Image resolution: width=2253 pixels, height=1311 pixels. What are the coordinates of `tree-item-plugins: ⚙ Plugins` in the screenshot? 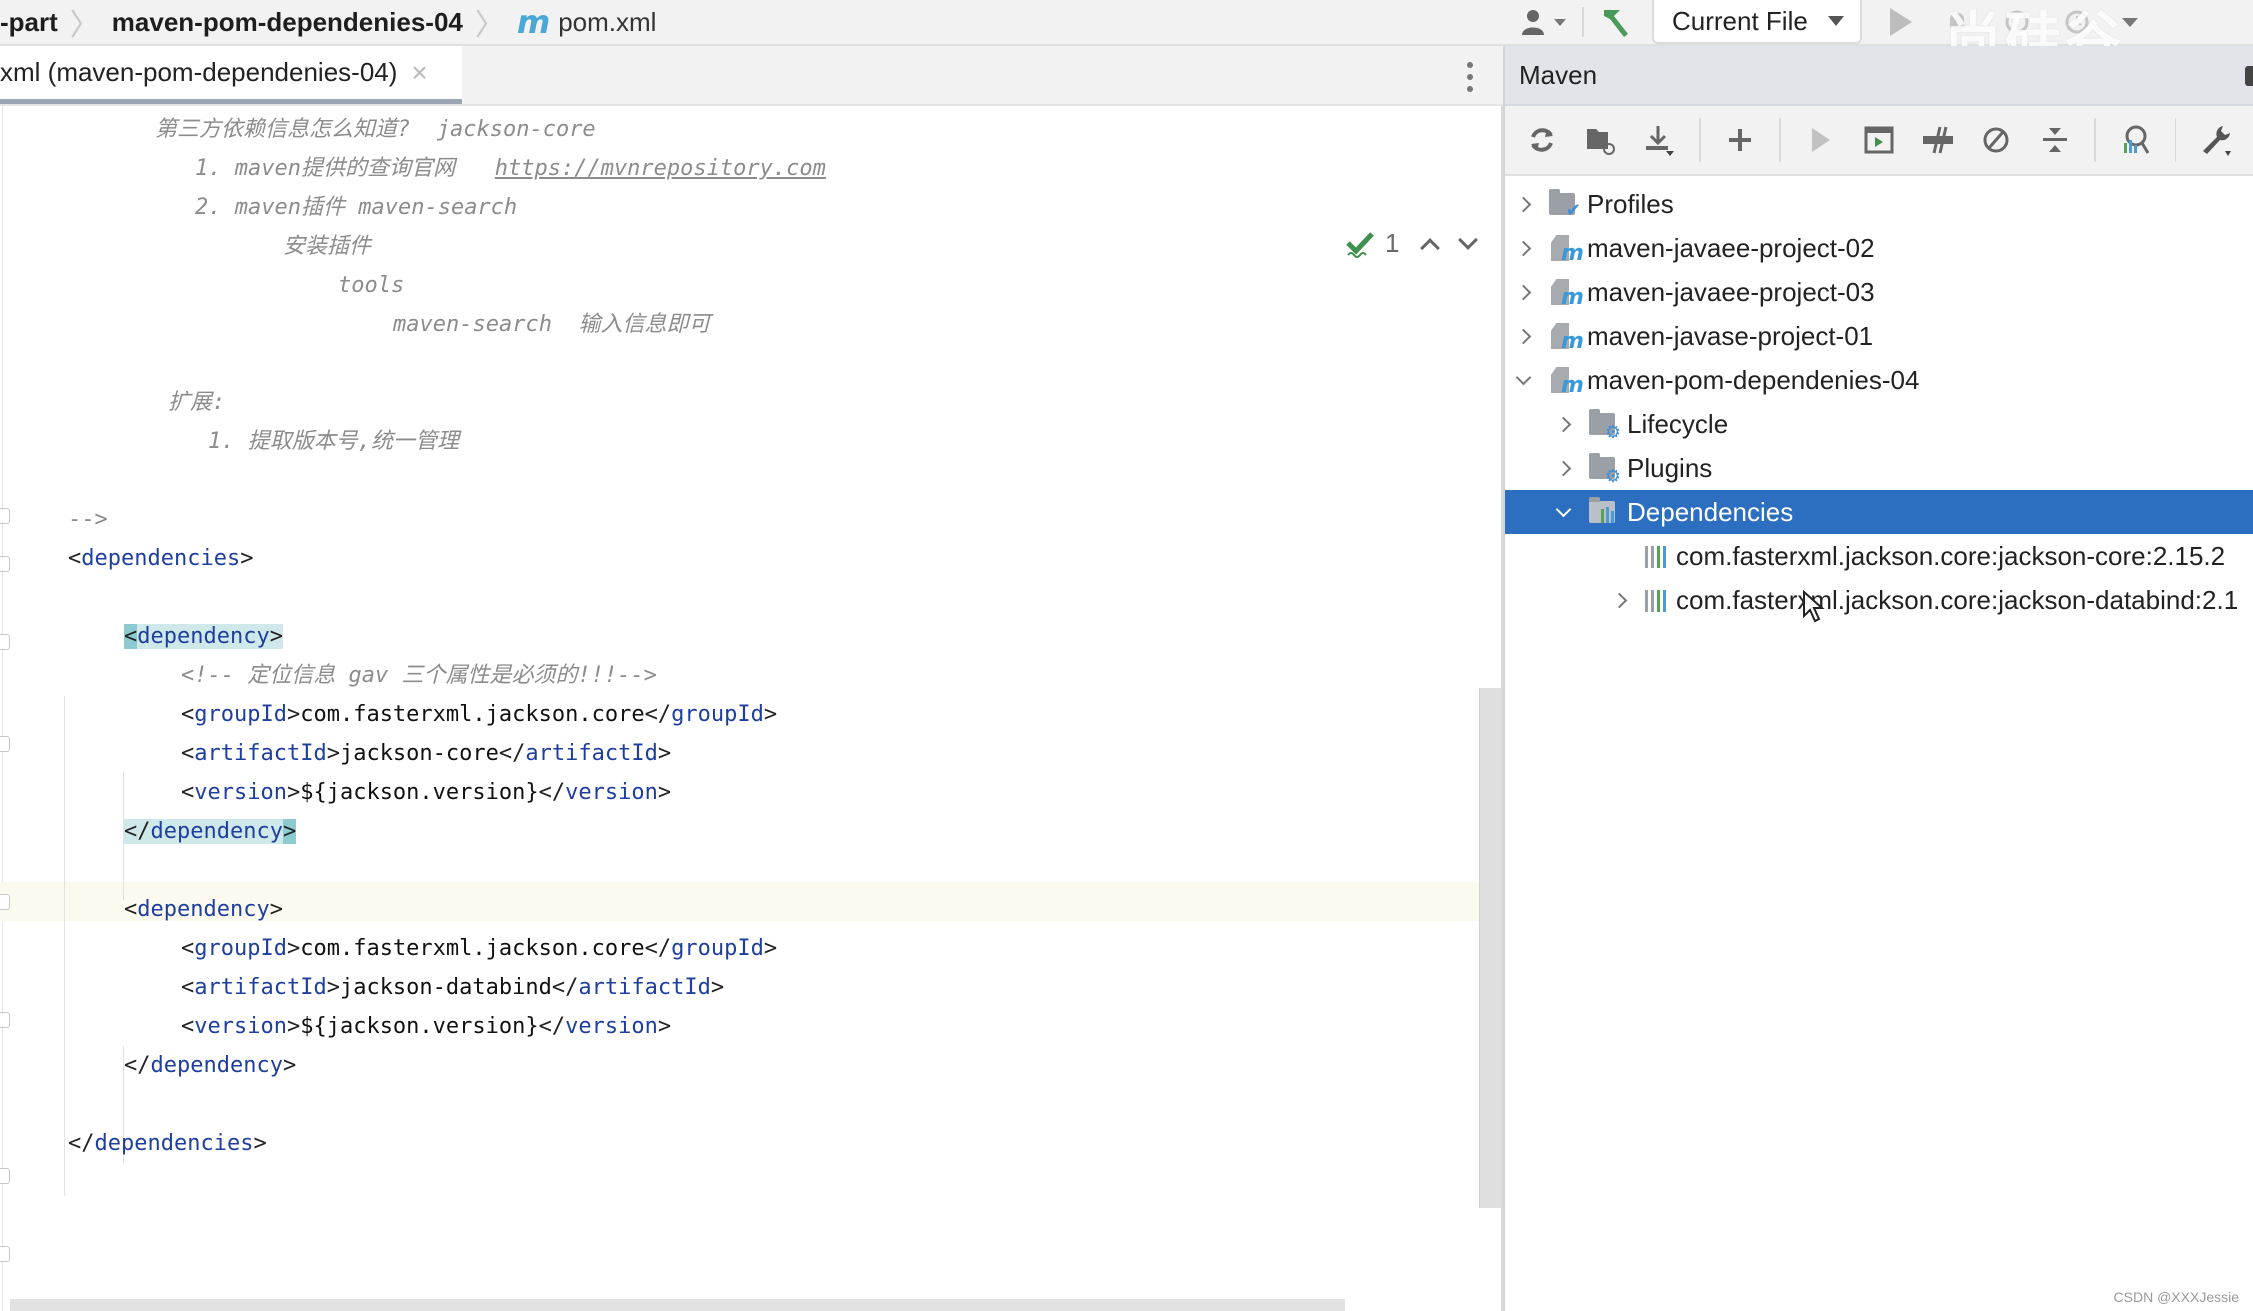 It's located at (1879, 468).